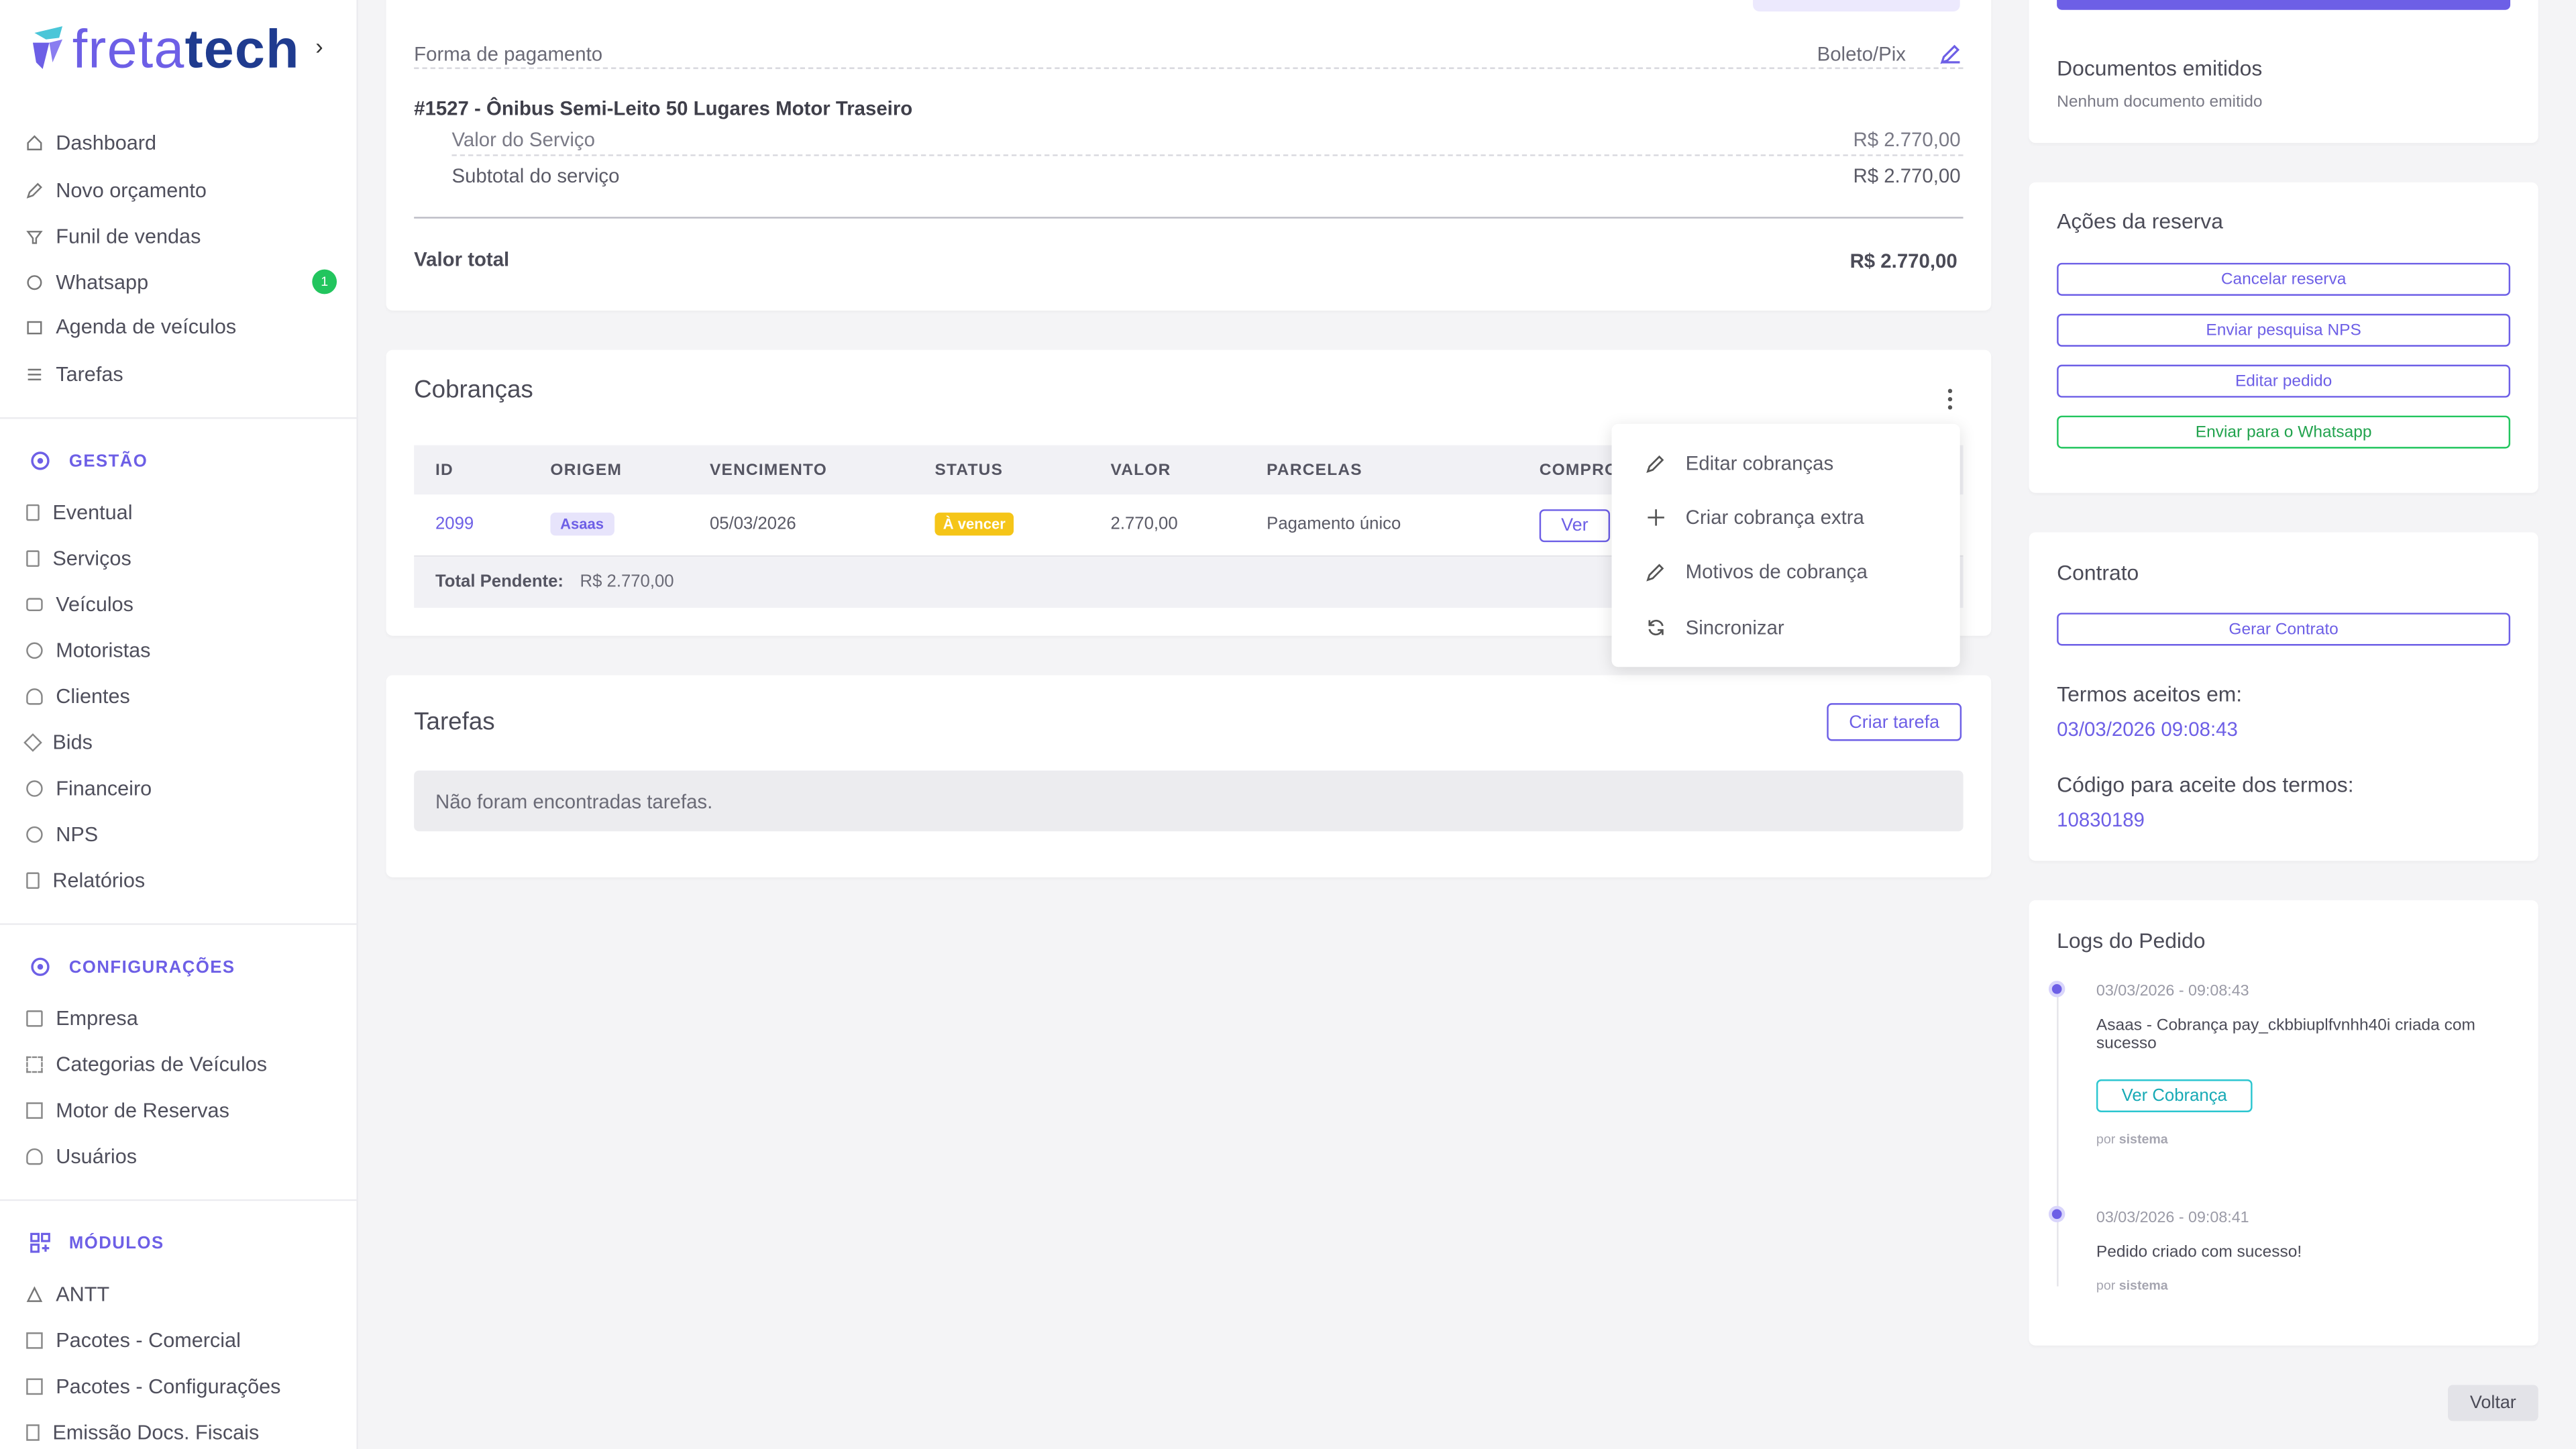 Image resolution: width=2576 pixels, height=1449 pixels. What do you see at coordinates (2284, 432) in the screenshot?
I see `enviar-whatsapp-button: Enviar para o Whatsapp` at bounding box center [2284, 432].